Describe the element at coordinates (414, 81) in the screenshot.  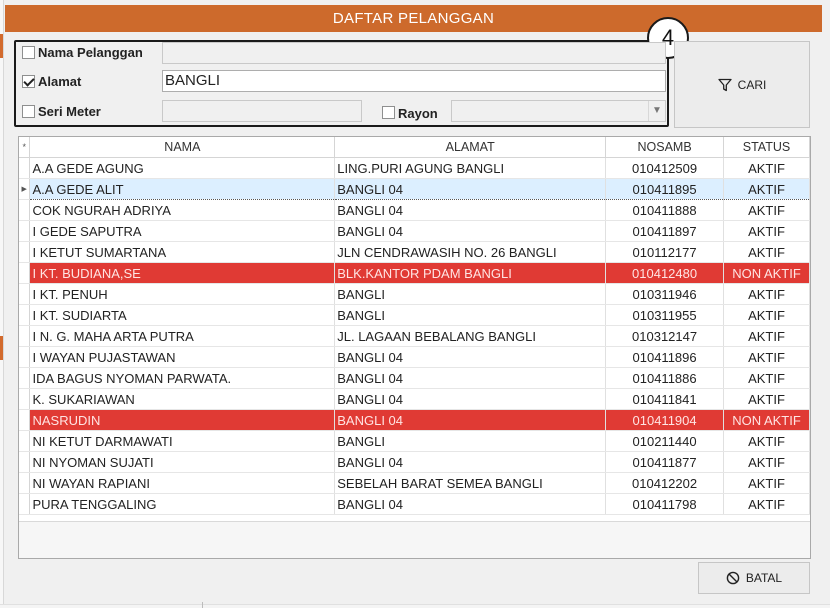
I see `alamat-input: BANGLI` at that location.